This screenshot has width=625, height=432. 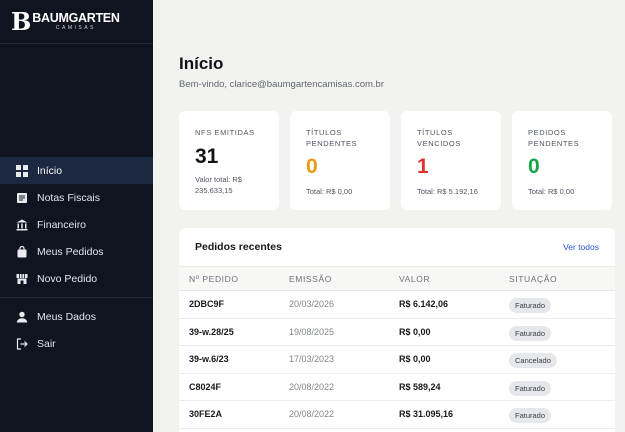 I want to click on sidebar-item-label: Início, so click(x=50, y=170).